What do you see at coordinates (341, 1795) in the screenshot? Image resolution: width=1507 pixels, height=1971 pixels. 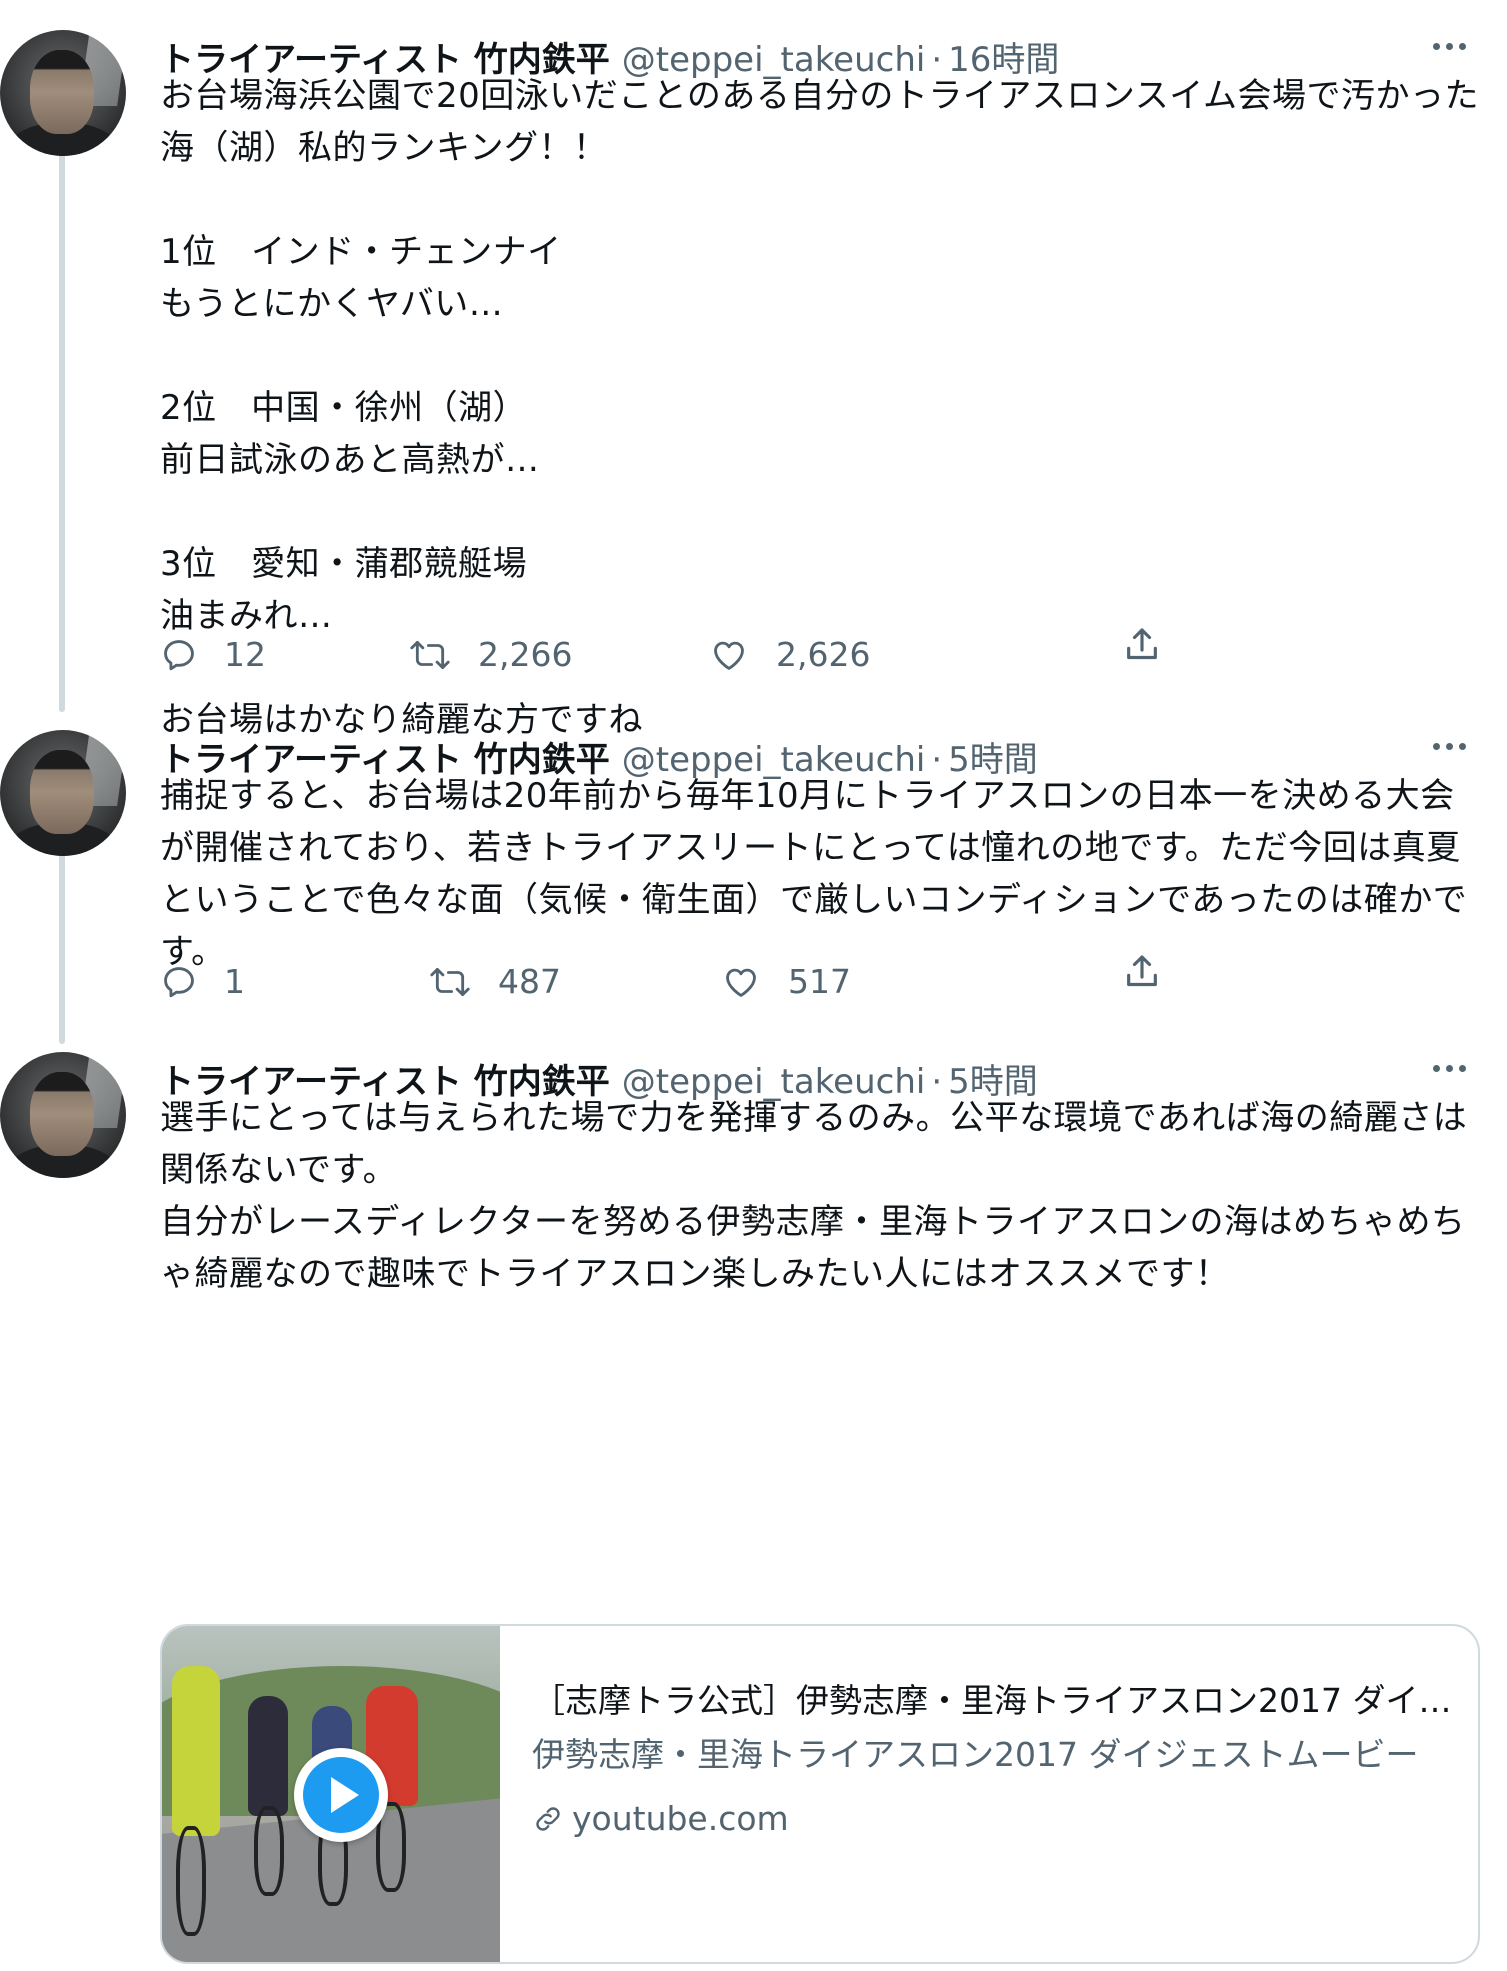 I see `play-icon` at bounding box center [341, 1795].